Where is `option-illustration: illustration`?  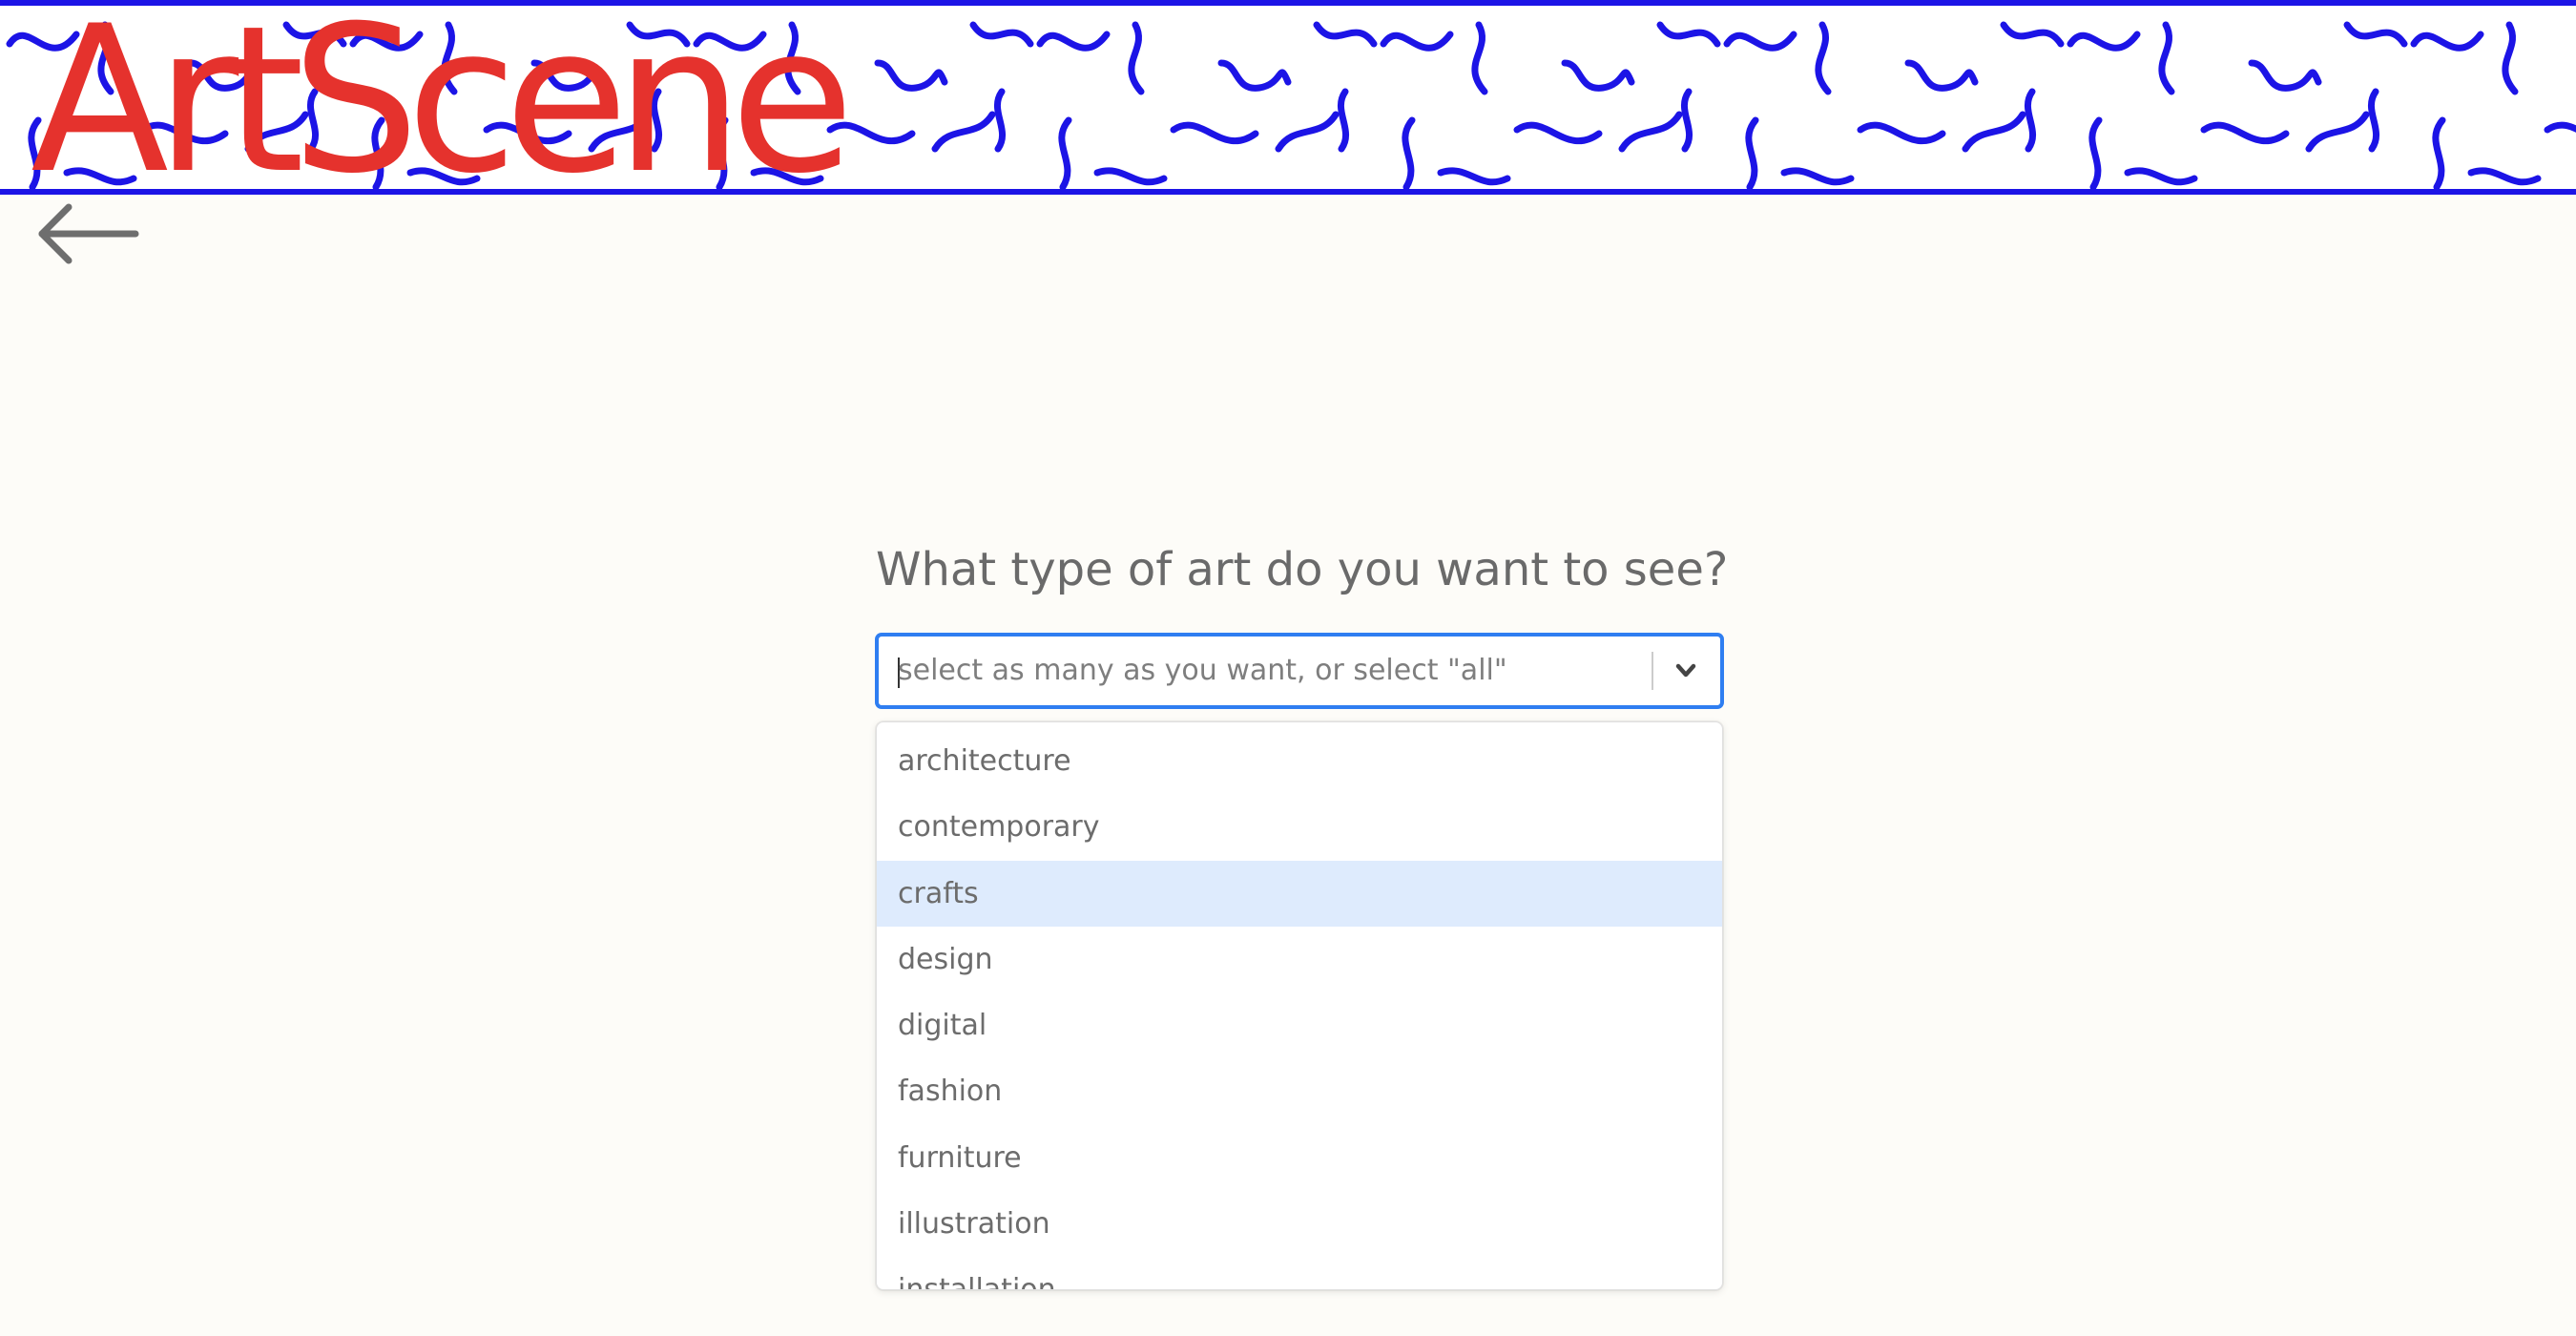
option-illustration: illustration is located at coordinates (1299, 1224).